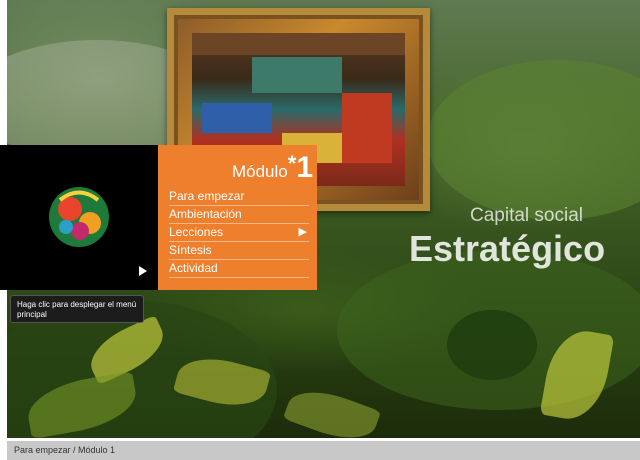  What do you see at coordinates (193, 268) in the screenshot?
I see `menu-item-label: Actividad` at bounding box center [193, 268].